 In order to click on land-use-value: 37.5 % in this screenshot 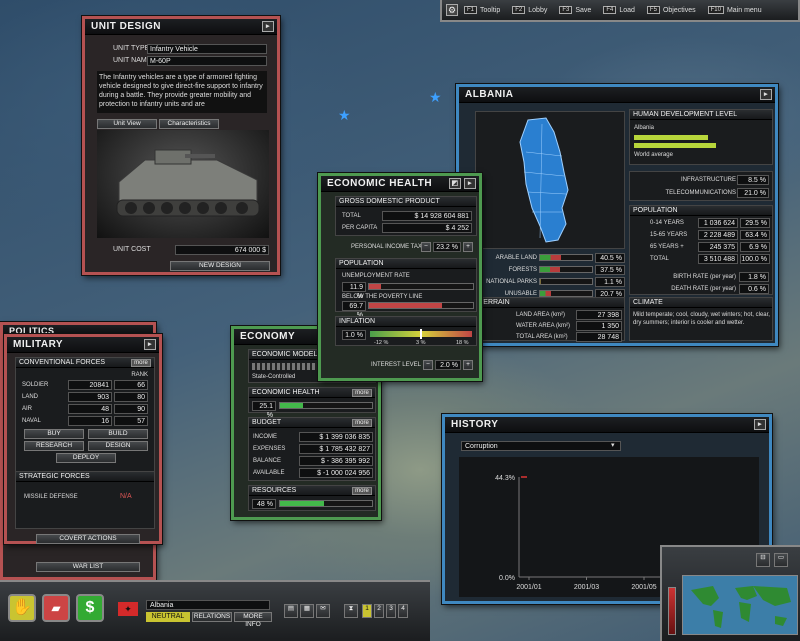, I will do `click(610, 270)`.